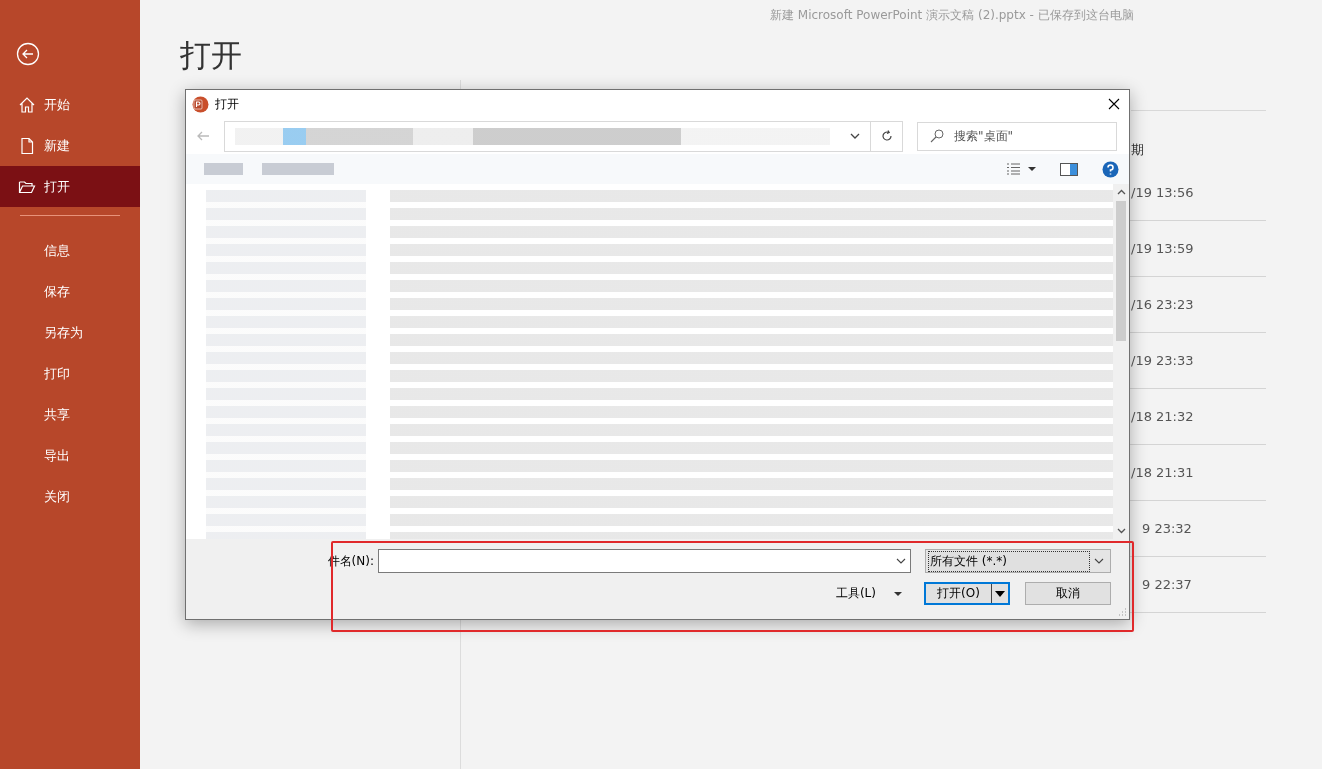  I want to click on file-name-field, so click(644, 561).